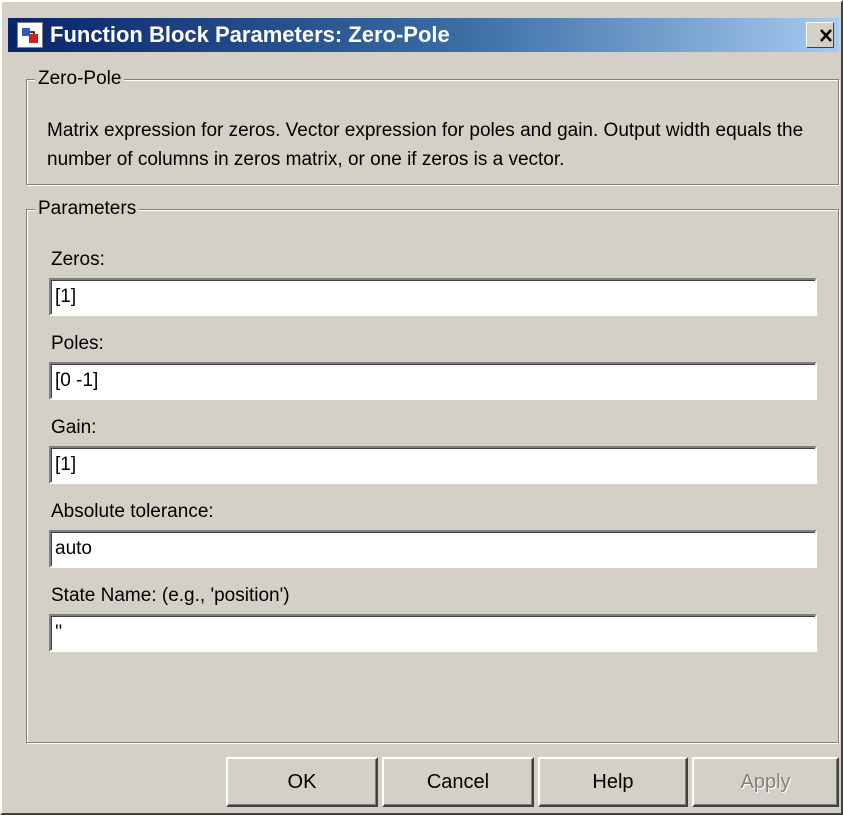 The image size is (843, 815). Describe the element at coordinates (826, 35) in the screenshot. I see `close-icon` at that location.